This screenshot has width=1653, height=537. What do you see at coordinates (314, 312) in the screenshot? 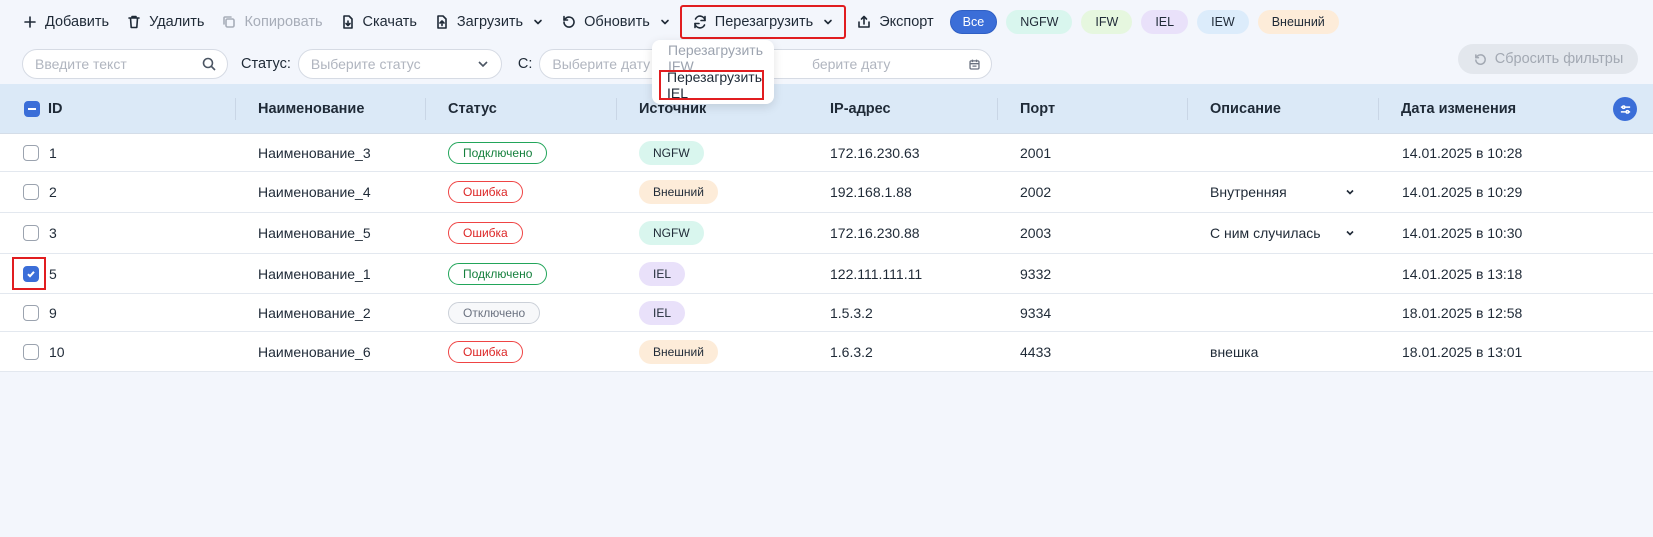
I see `cell-name: Наименование_2` at bounding box center [314, 312].